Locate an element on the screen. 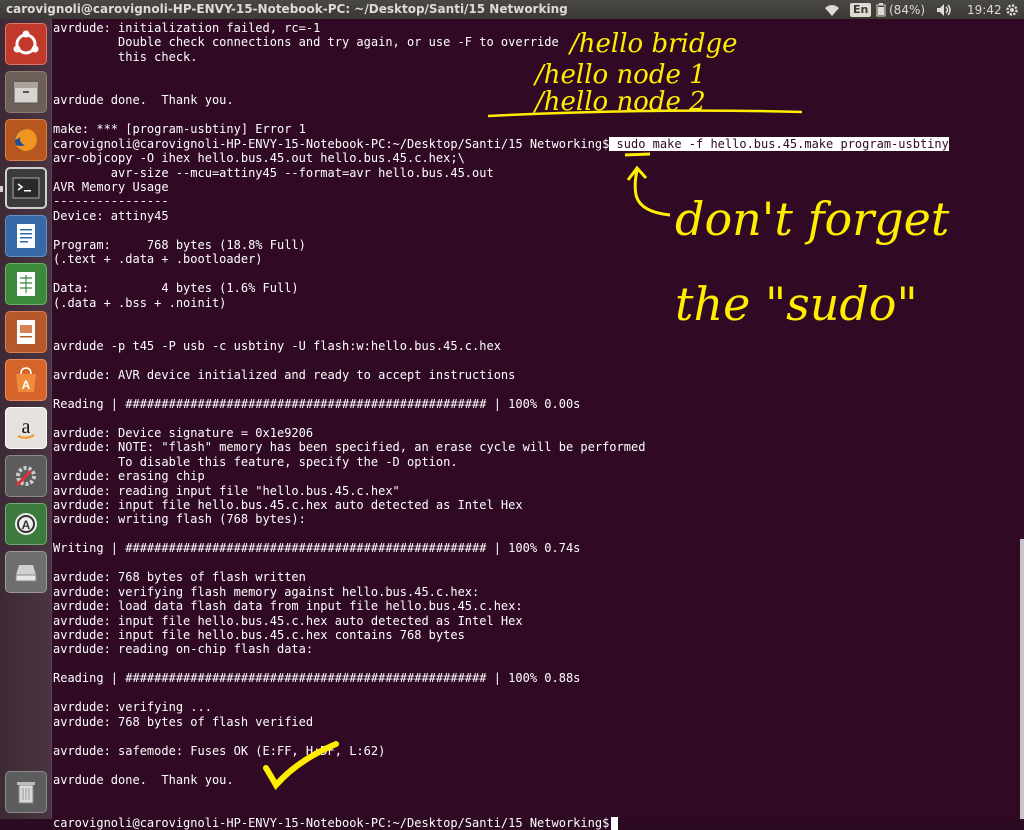 This screenshot has width=1024, height=830. calc-icon is located at coordinates (26, 284).